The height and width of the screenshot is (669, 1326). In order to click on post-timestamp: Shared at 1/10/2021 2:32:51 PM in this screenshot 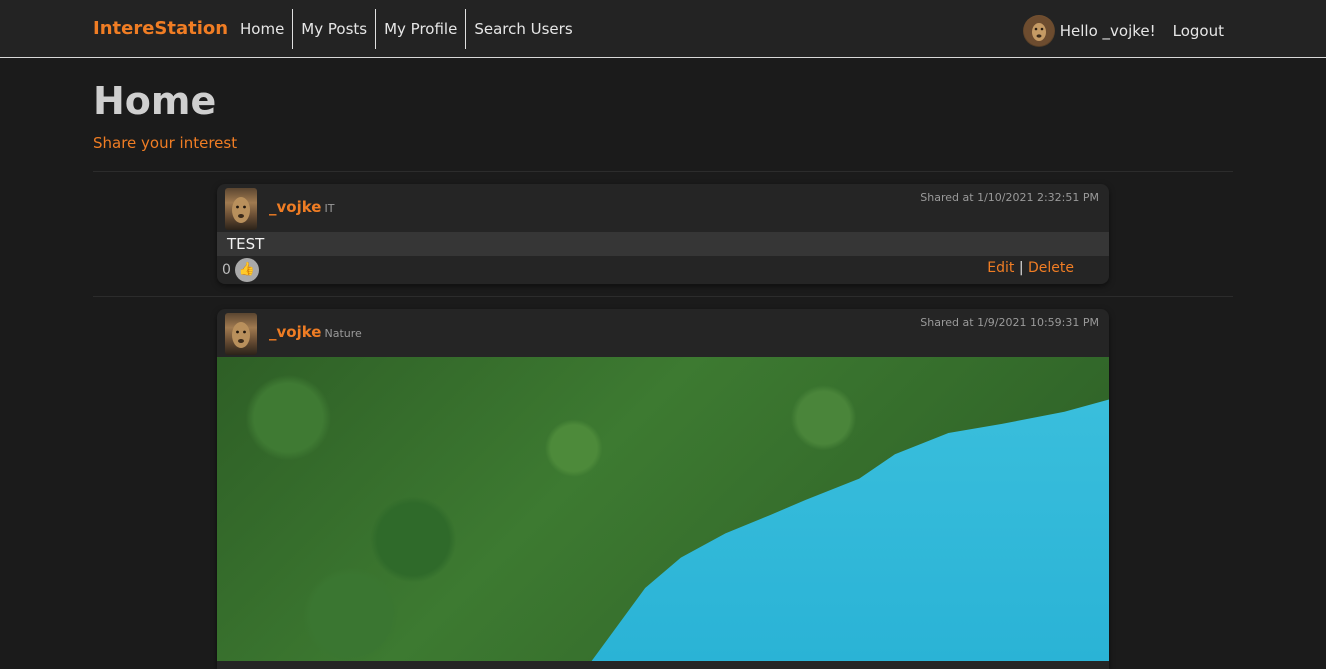, I will do `click(1009, 197)`.